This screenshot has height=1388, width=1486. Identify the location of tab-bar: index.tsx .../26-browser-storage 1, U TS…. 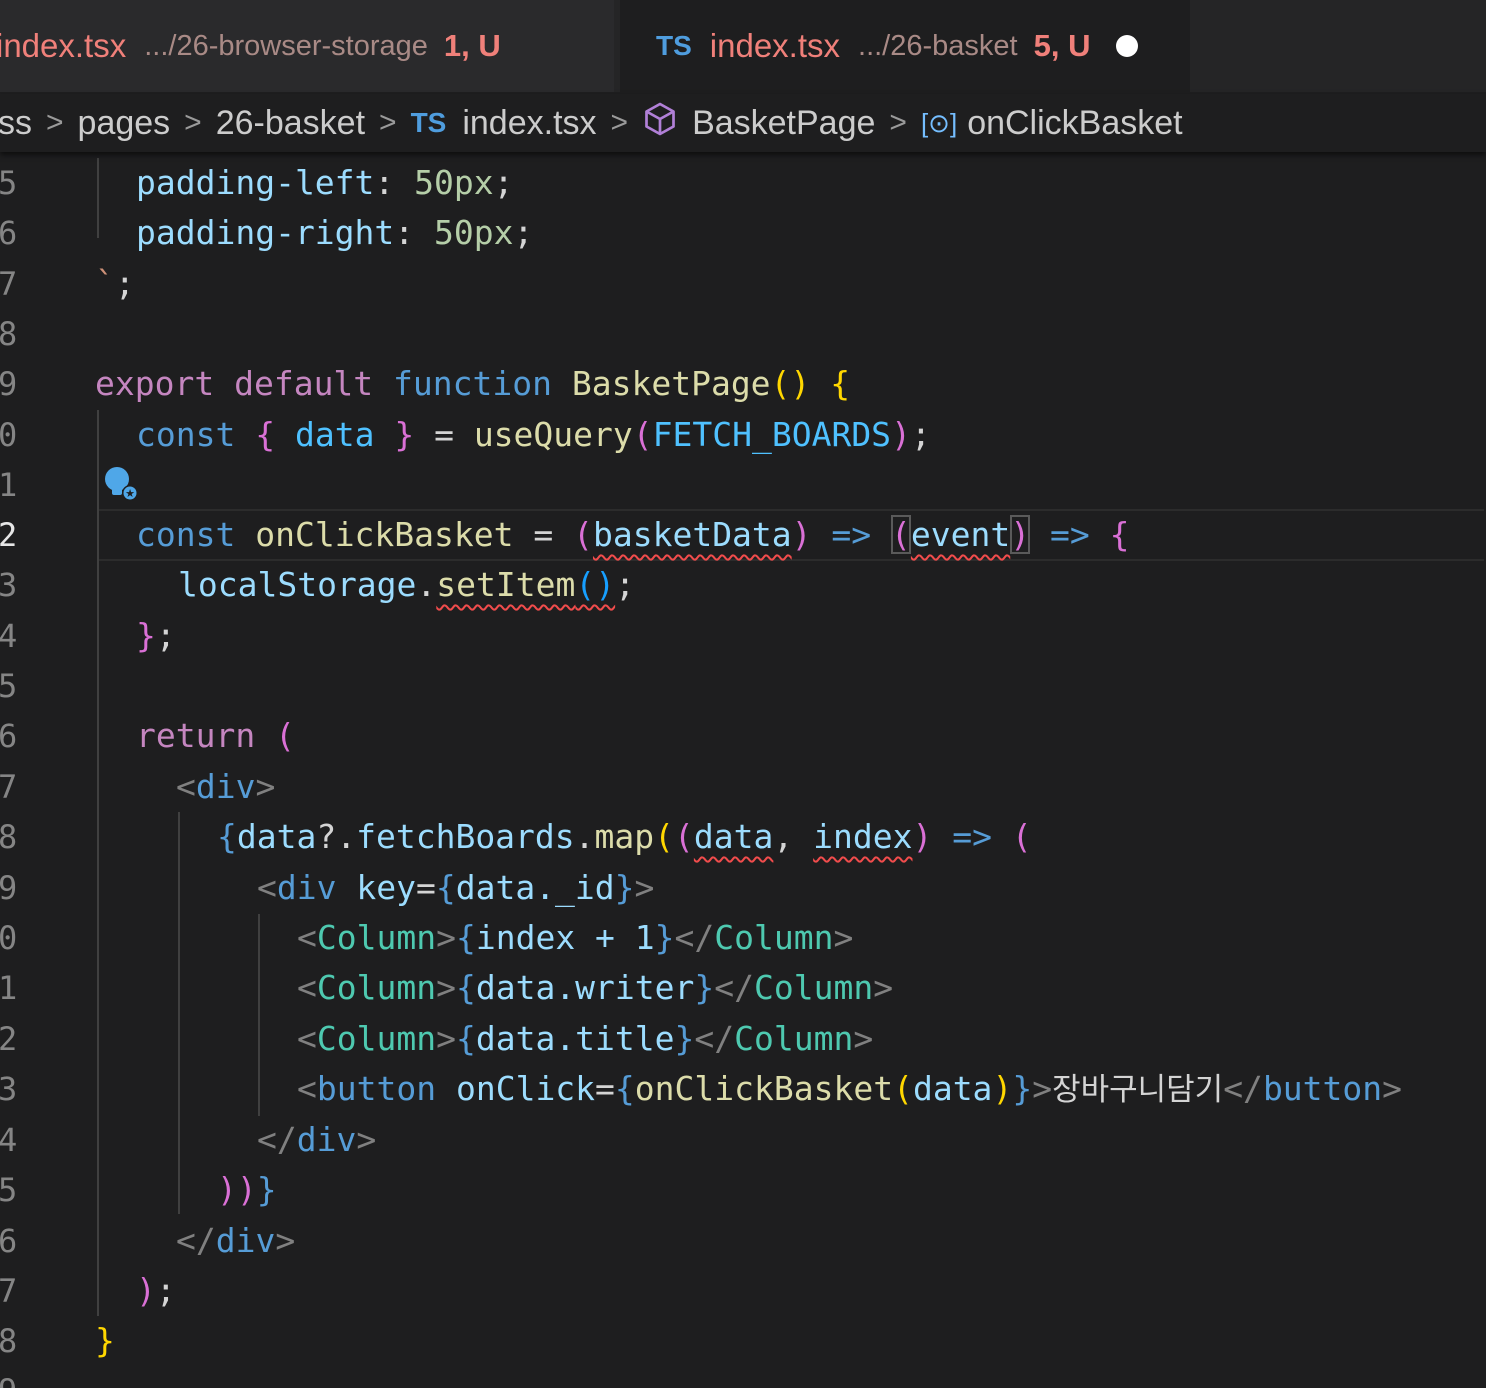
(743, 46).